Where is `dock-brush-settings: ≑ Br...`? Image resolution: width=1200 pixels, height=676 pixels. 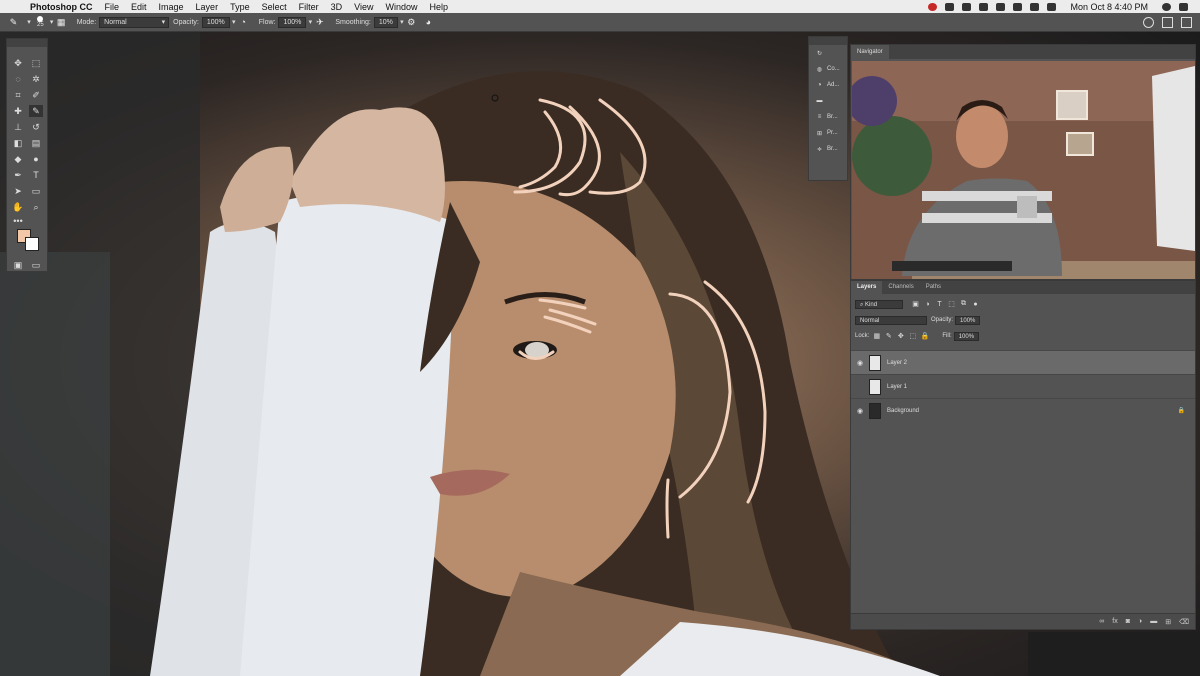
dock-brush-settings: ≑ Br... is located at coordinates (828, 149).